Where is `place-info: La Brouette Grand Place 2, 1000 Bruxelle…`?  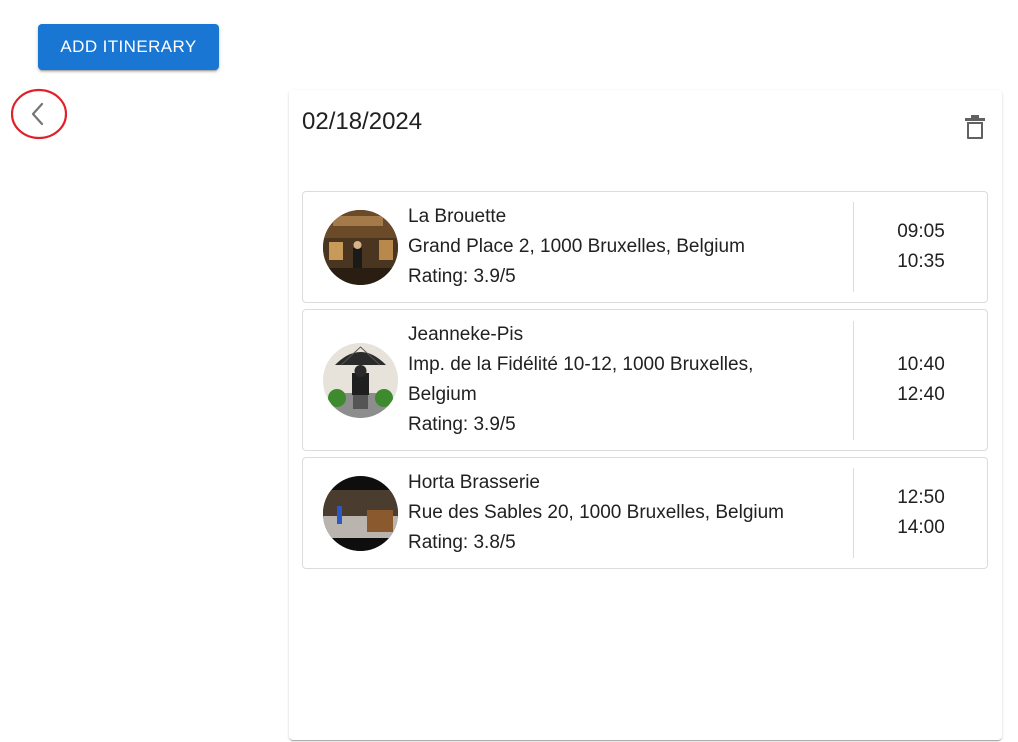
place-info: La Brouette Grand Place 2, 1000 Bruxelle… is located at coordinates (618, 247).